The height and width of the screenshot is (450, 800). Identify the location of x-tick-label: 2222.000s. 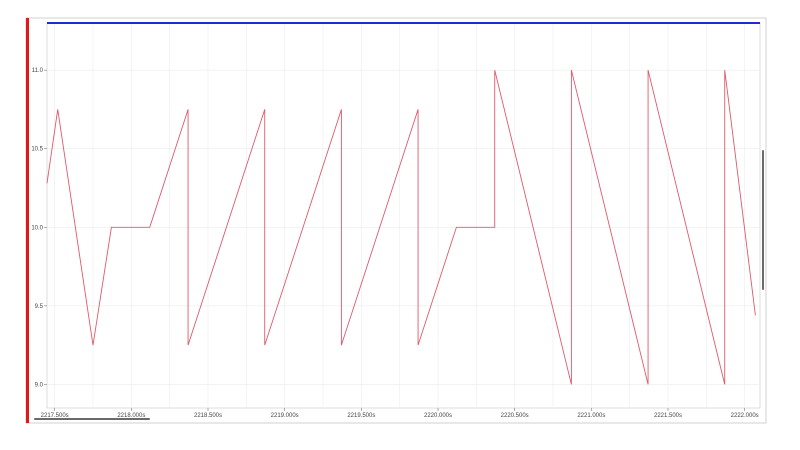
(745, 416).